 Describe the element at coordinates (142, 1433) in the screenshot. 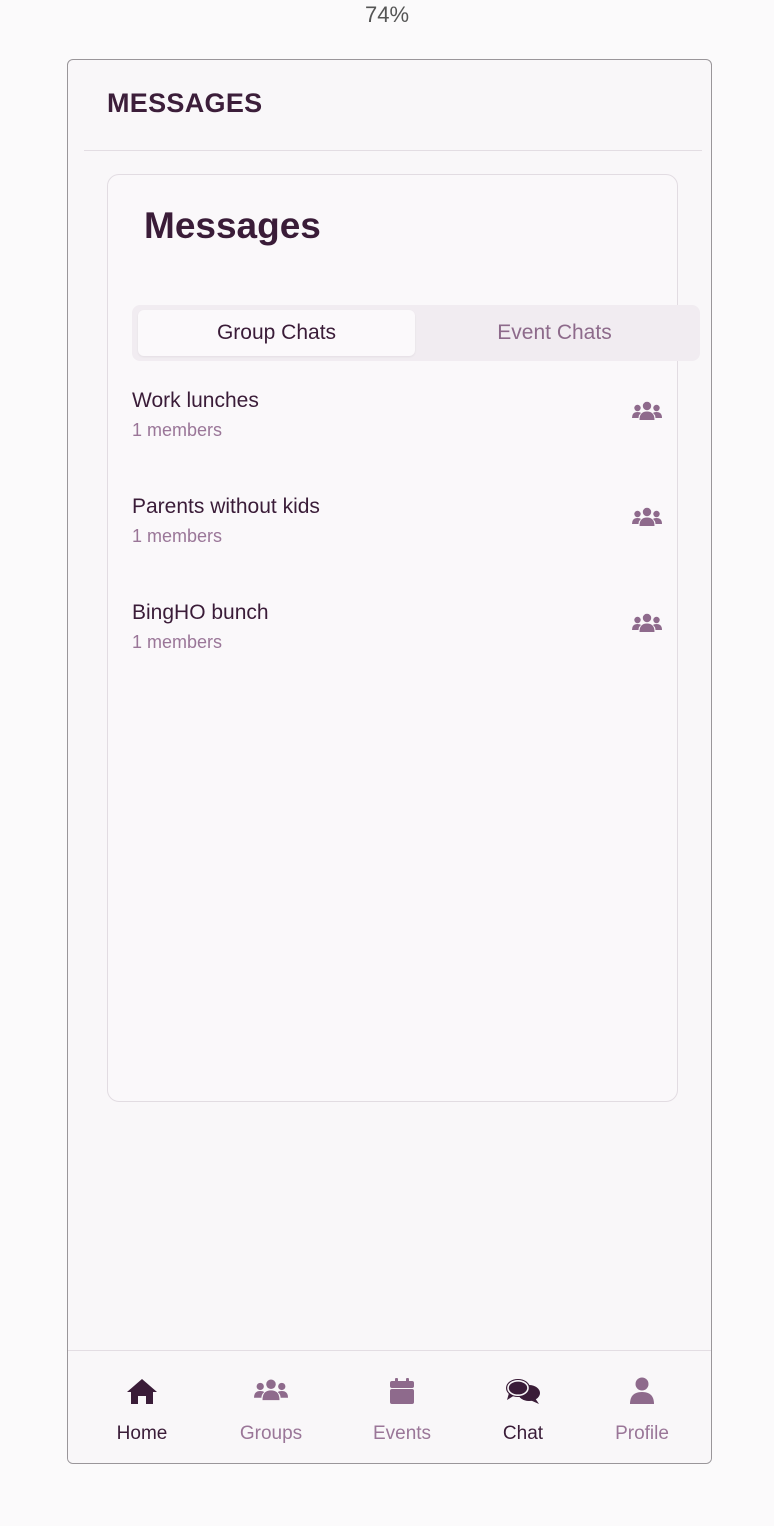

I see `nav-label: Home` at that location.